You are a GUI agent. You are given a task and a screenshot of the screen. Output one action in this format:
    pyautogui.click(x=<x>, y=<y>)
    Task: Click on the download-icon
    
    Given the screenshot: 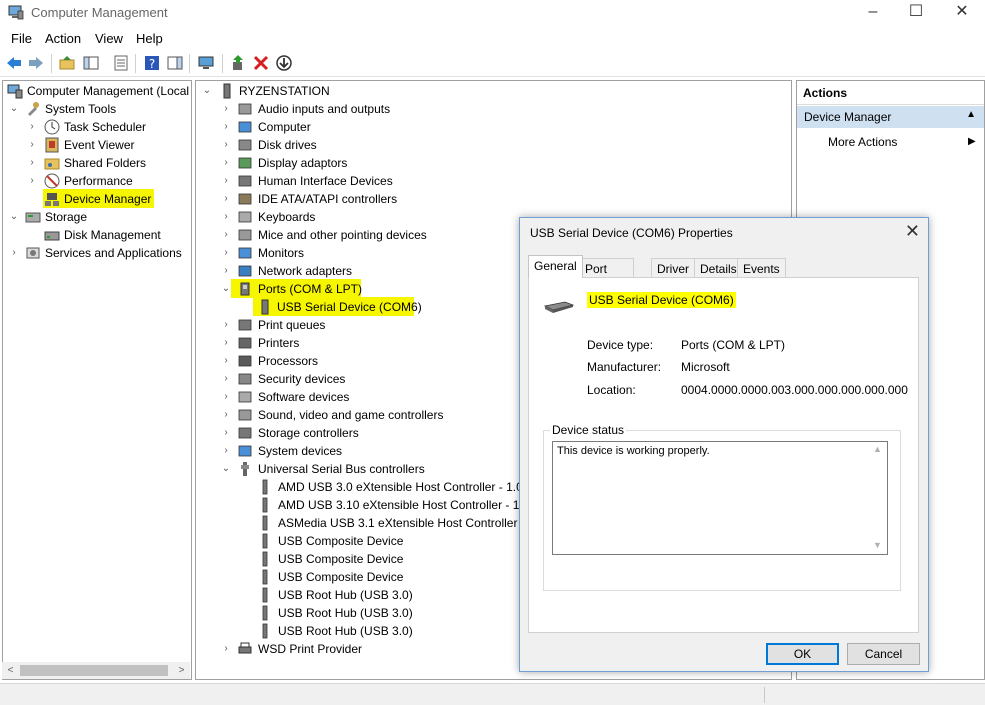 What is the action you would take?
    pyautogui.click(x=284, y=63)
    